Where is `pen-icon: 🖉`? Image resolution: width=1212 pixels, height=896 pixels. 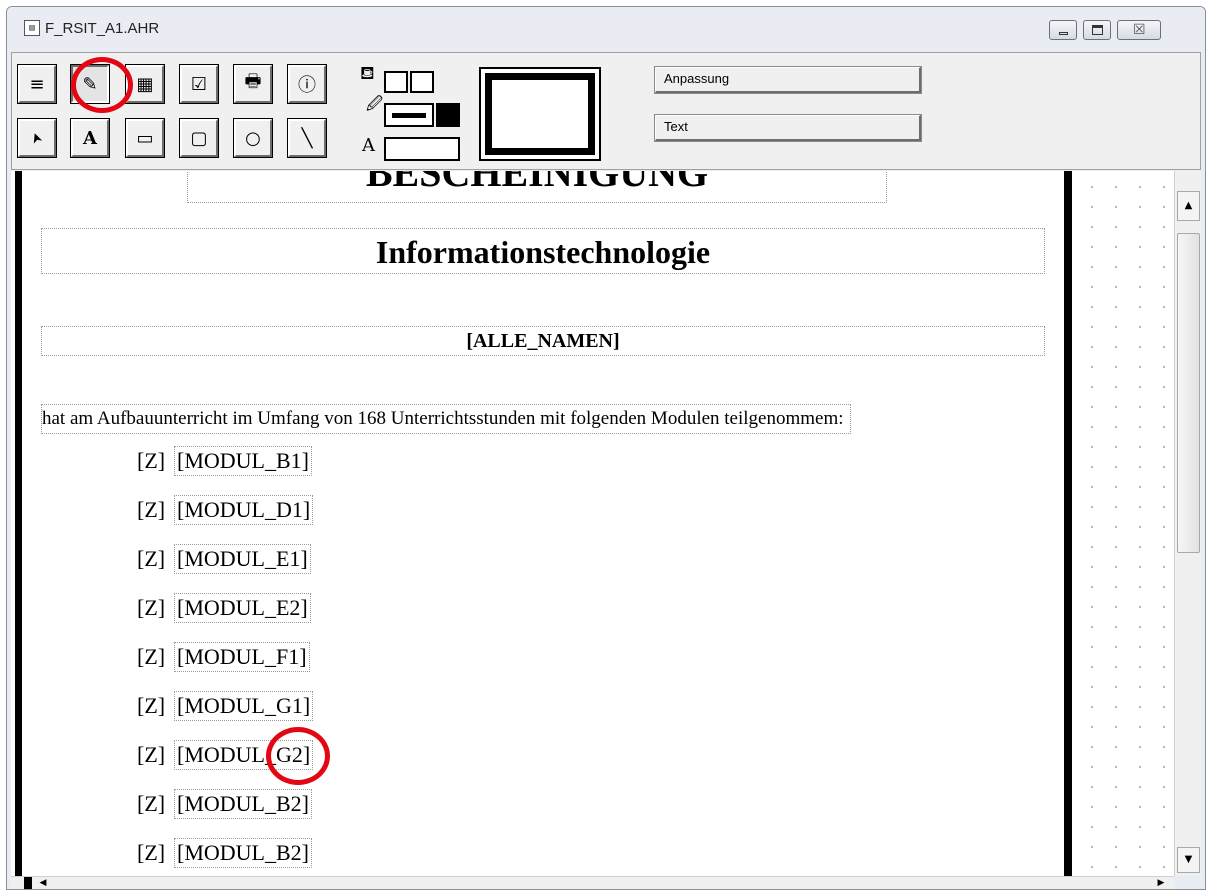
pen-icon: 🖉 is located at coordinates (375, 103).